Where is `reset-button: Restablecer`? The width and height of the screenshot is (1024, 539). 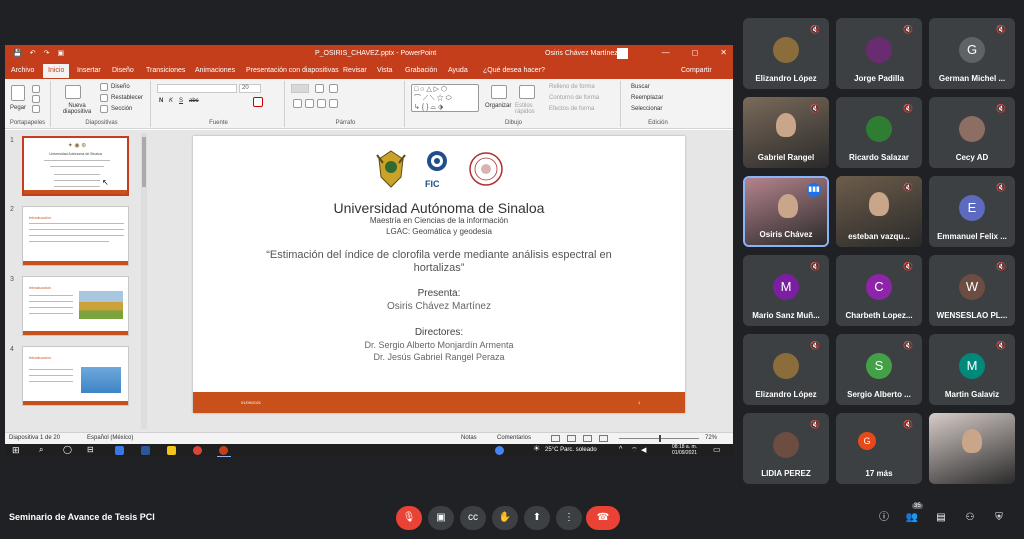
reset-button: Restablecer is located at coordinates (127, 98).